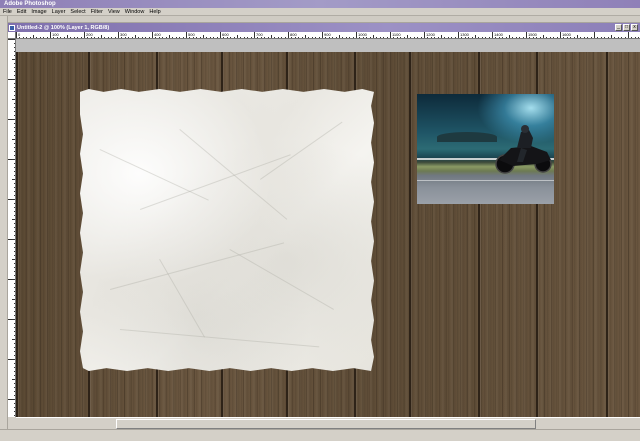 The image size is (640, 441). I want to click on scrollbar-thumb, so click(326, 424).